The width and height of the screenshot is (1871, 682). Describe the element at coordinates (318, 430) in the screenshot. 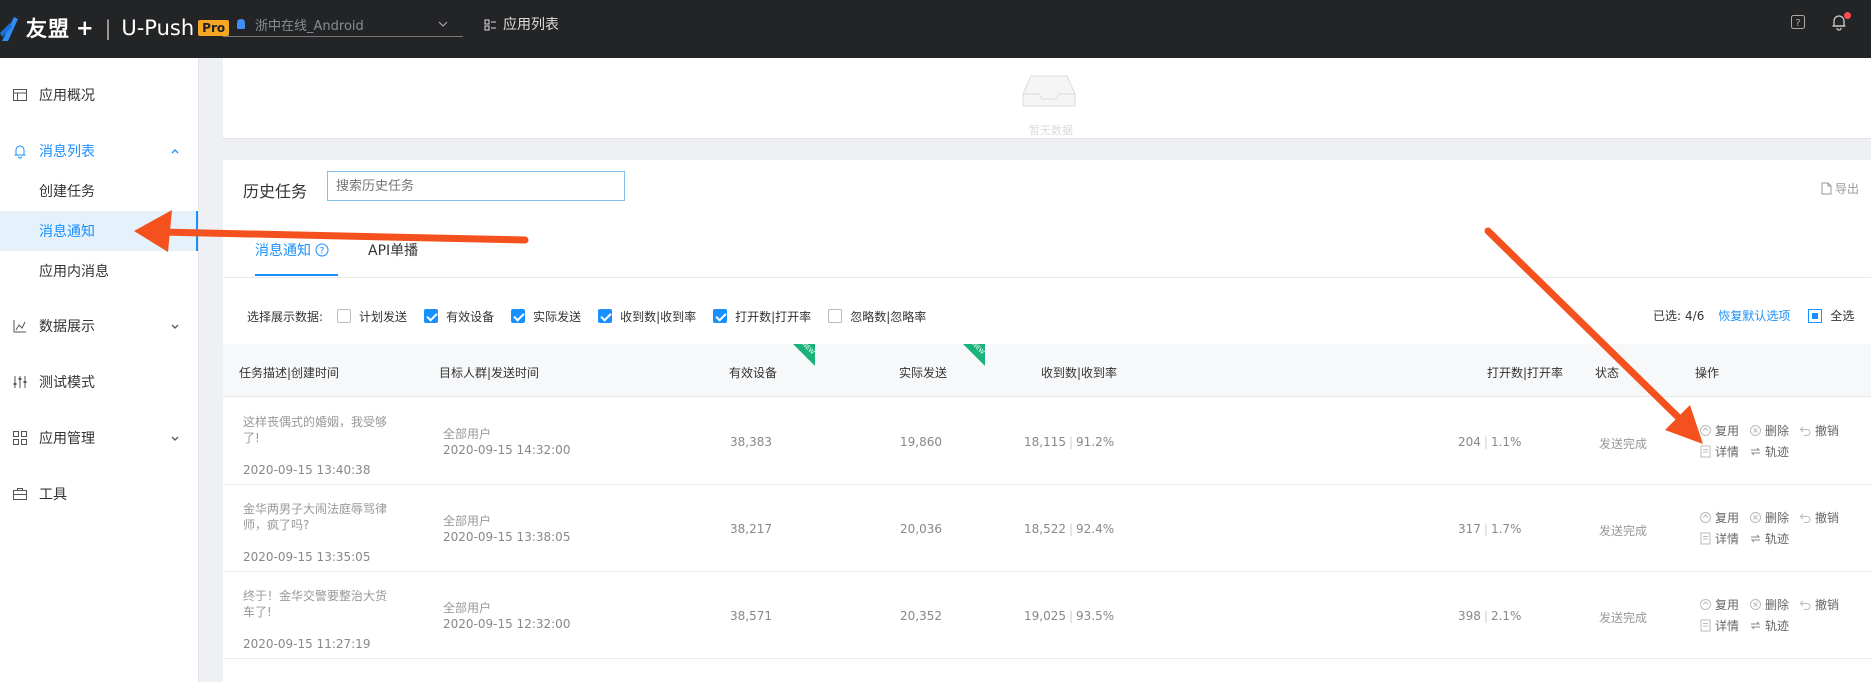

I see `task-desc: 这样丧偶式的婚姻，我受够了!` at that location.